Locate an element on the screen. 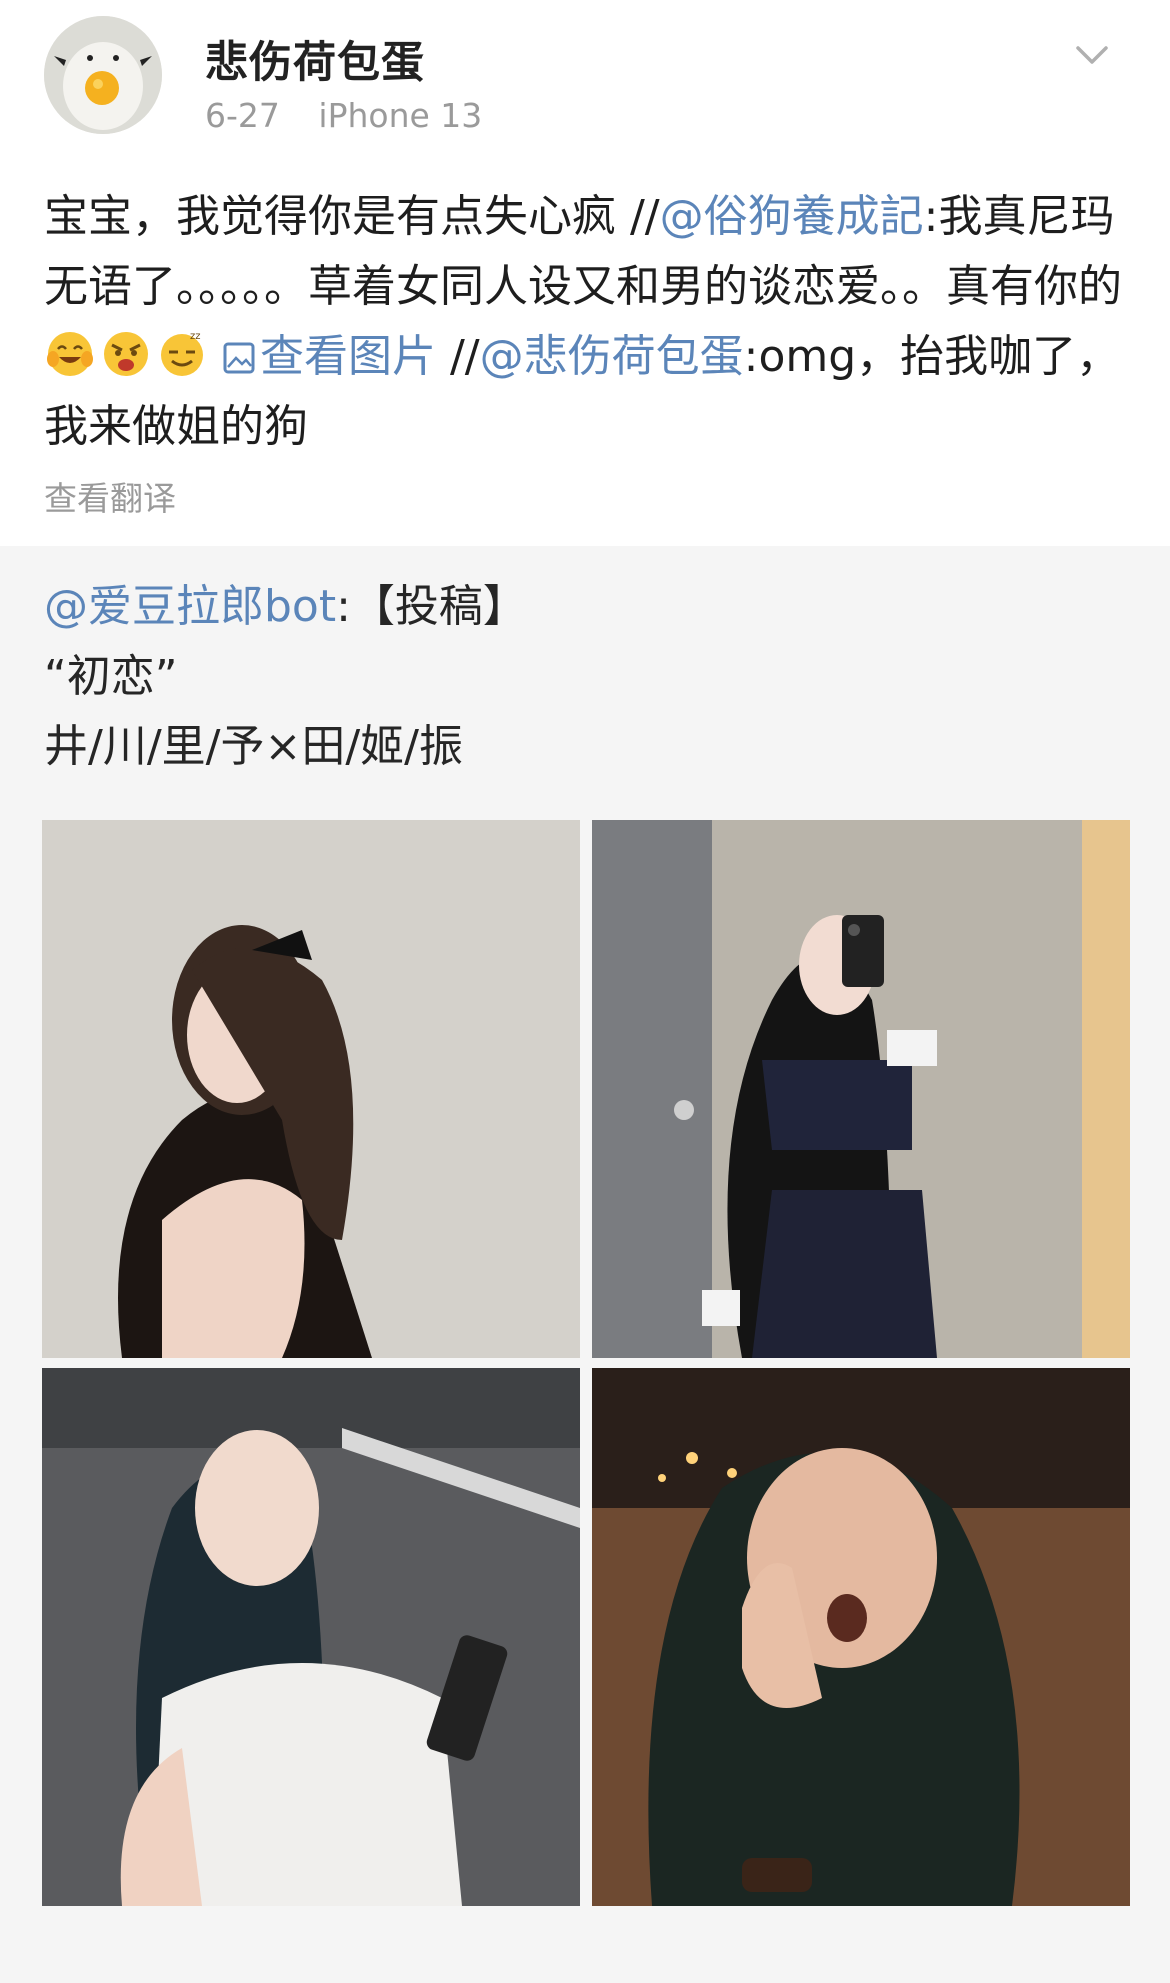 Image resolution: width=1170 pixels, height=1983 pixels. view-image-link: 查看图片 is located at coordinates (348, 356).